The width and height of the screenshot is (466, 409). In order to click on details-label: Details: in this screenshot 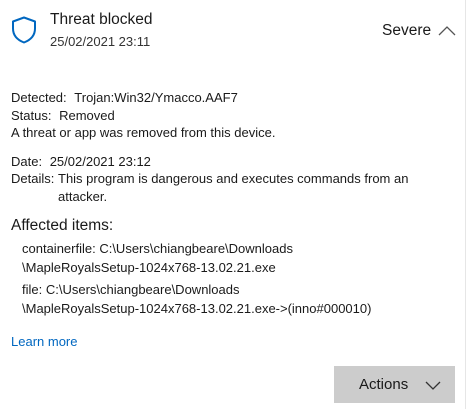, I will do `click(33, 178)`.